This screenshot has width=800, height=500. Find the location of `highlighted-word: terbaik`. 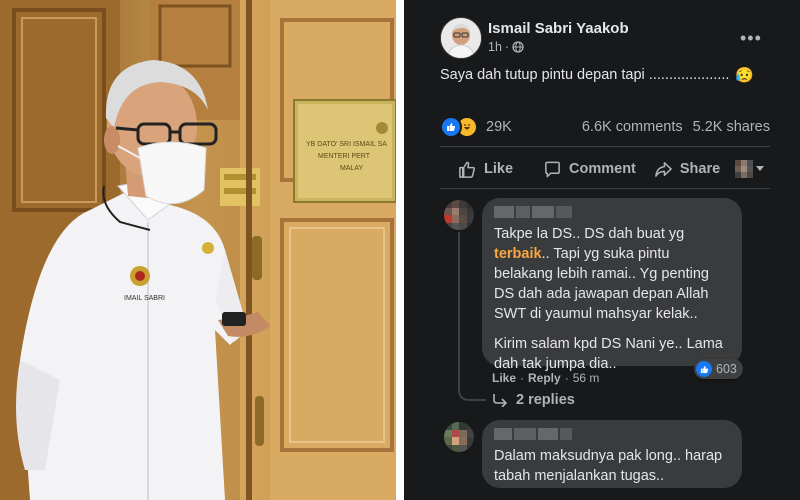

highlighted-word: terbaik is located at coordinates (518, 254).